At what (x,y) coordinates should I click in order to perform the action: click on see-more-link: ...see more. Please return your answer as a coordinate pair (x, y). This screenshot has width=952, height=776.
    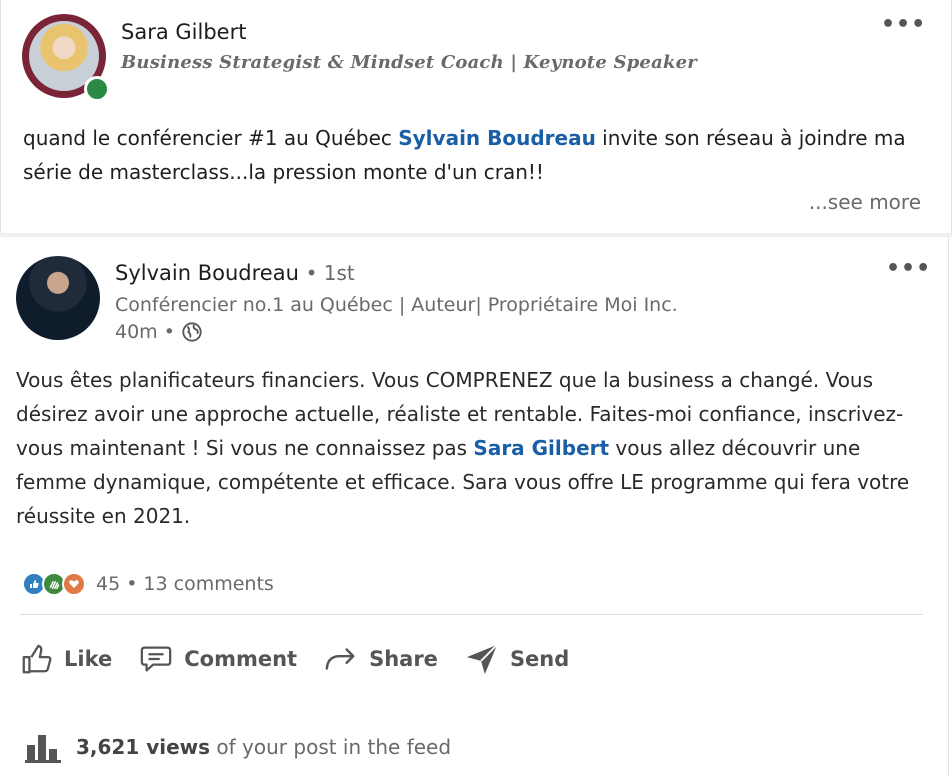
    Looking at the image, I should click on (865, 202).